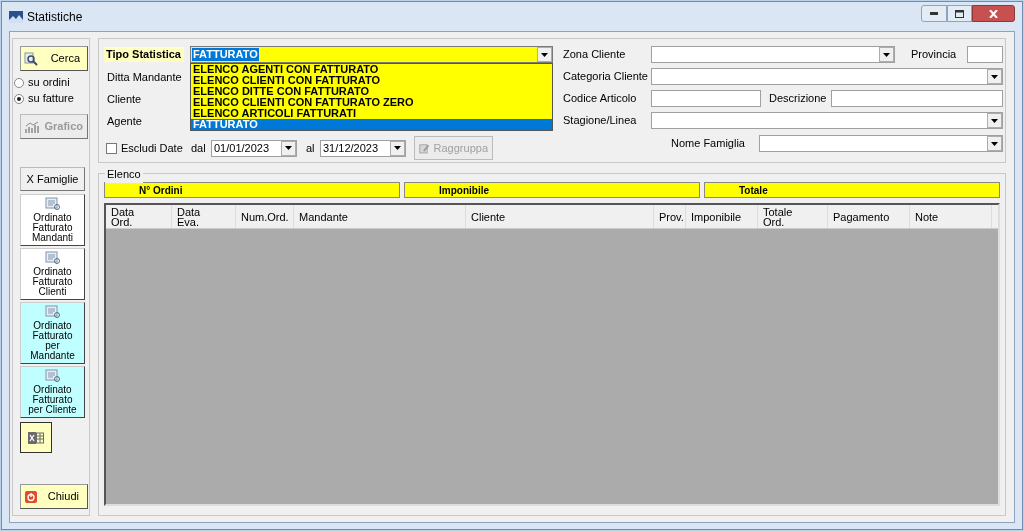  I want to click on edit-icon, so click(424, 148).